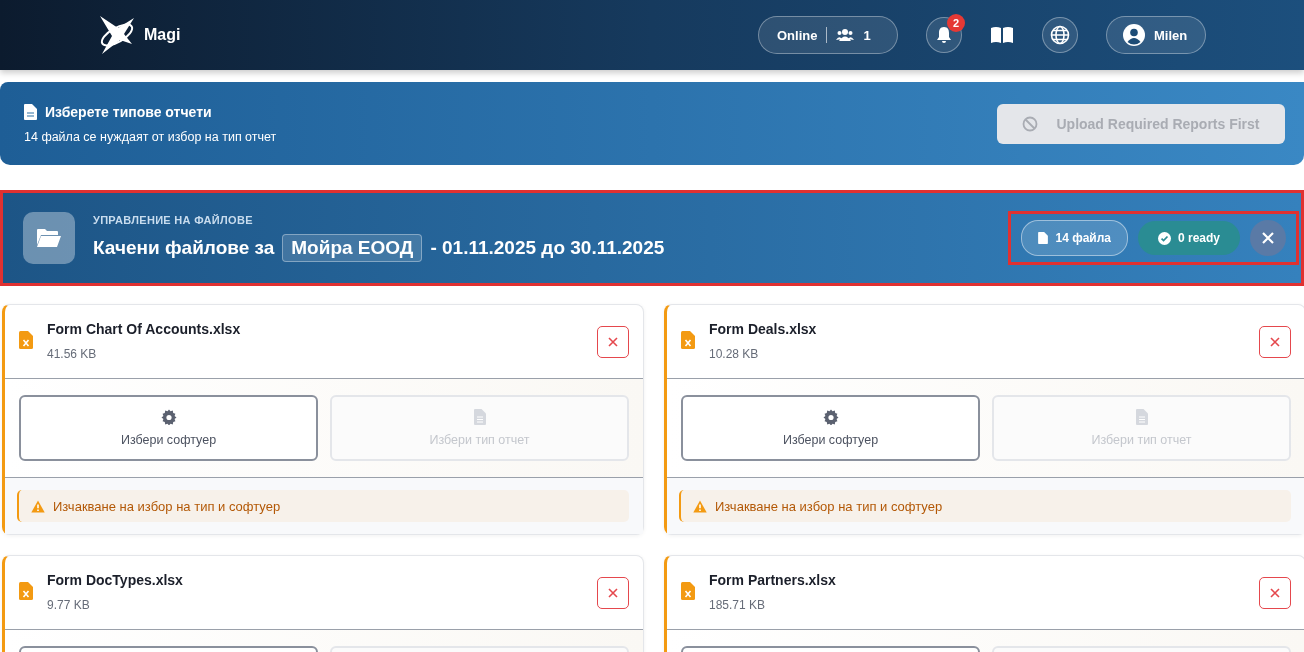 The image size is (1304, 652). I want to click on user-avatar-icon, so click(1134, 35).